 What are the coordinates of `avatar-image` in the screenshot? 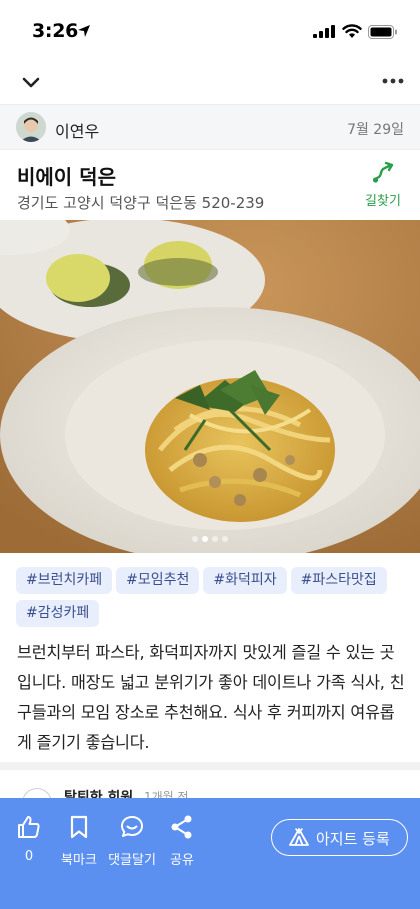 It's located at (31, 127).